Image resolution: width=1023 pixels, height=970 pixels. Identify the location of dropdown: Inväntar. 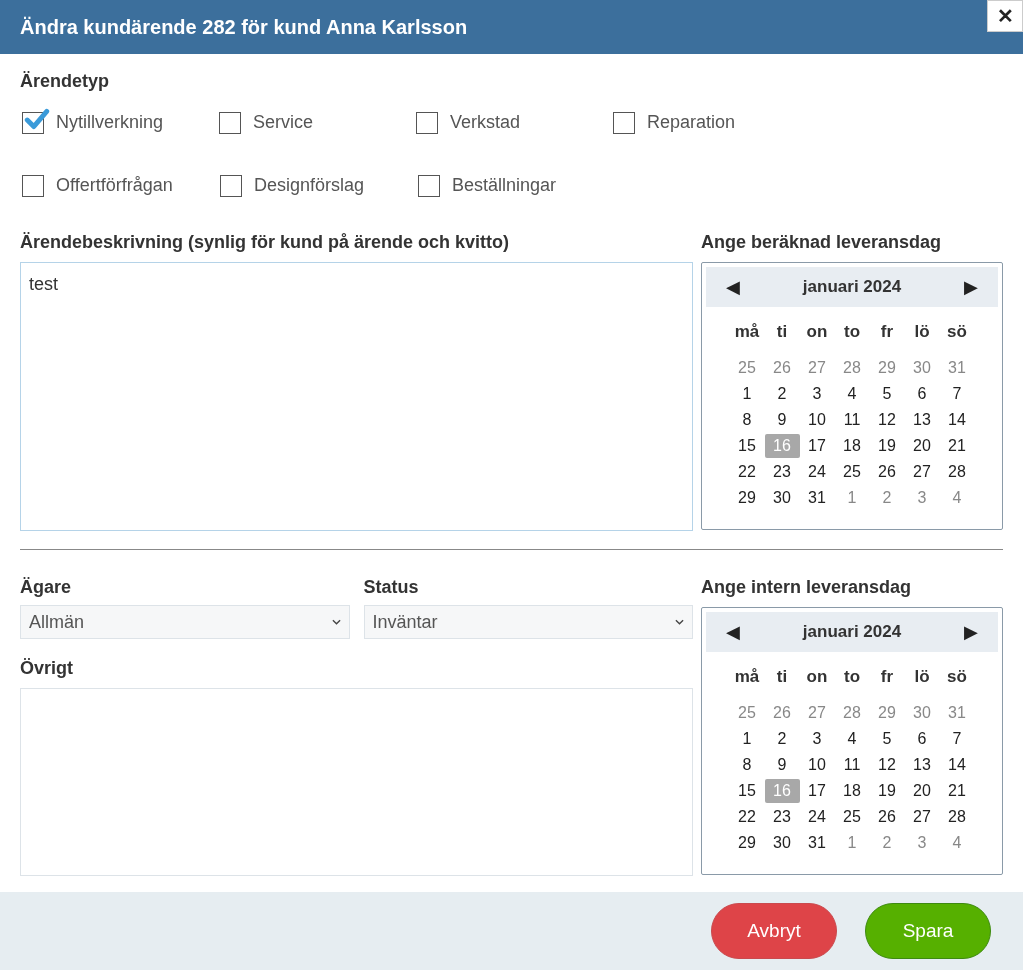
(528, 622).